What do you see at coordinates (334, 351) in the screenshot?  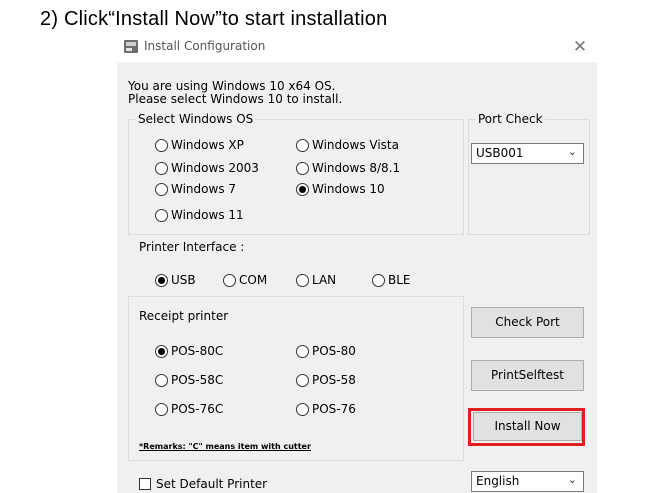 I see `radio-label: POS-80` at bounding box center [334, 351].